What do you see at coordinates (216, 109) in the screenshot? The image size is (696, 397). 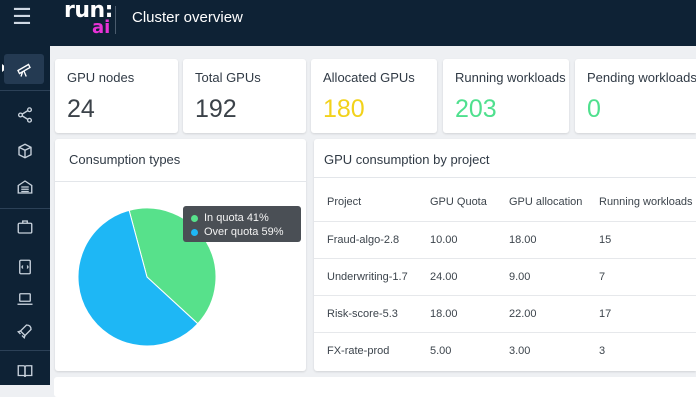 I see `stat-value: 192` at bounding box center [216, 109].